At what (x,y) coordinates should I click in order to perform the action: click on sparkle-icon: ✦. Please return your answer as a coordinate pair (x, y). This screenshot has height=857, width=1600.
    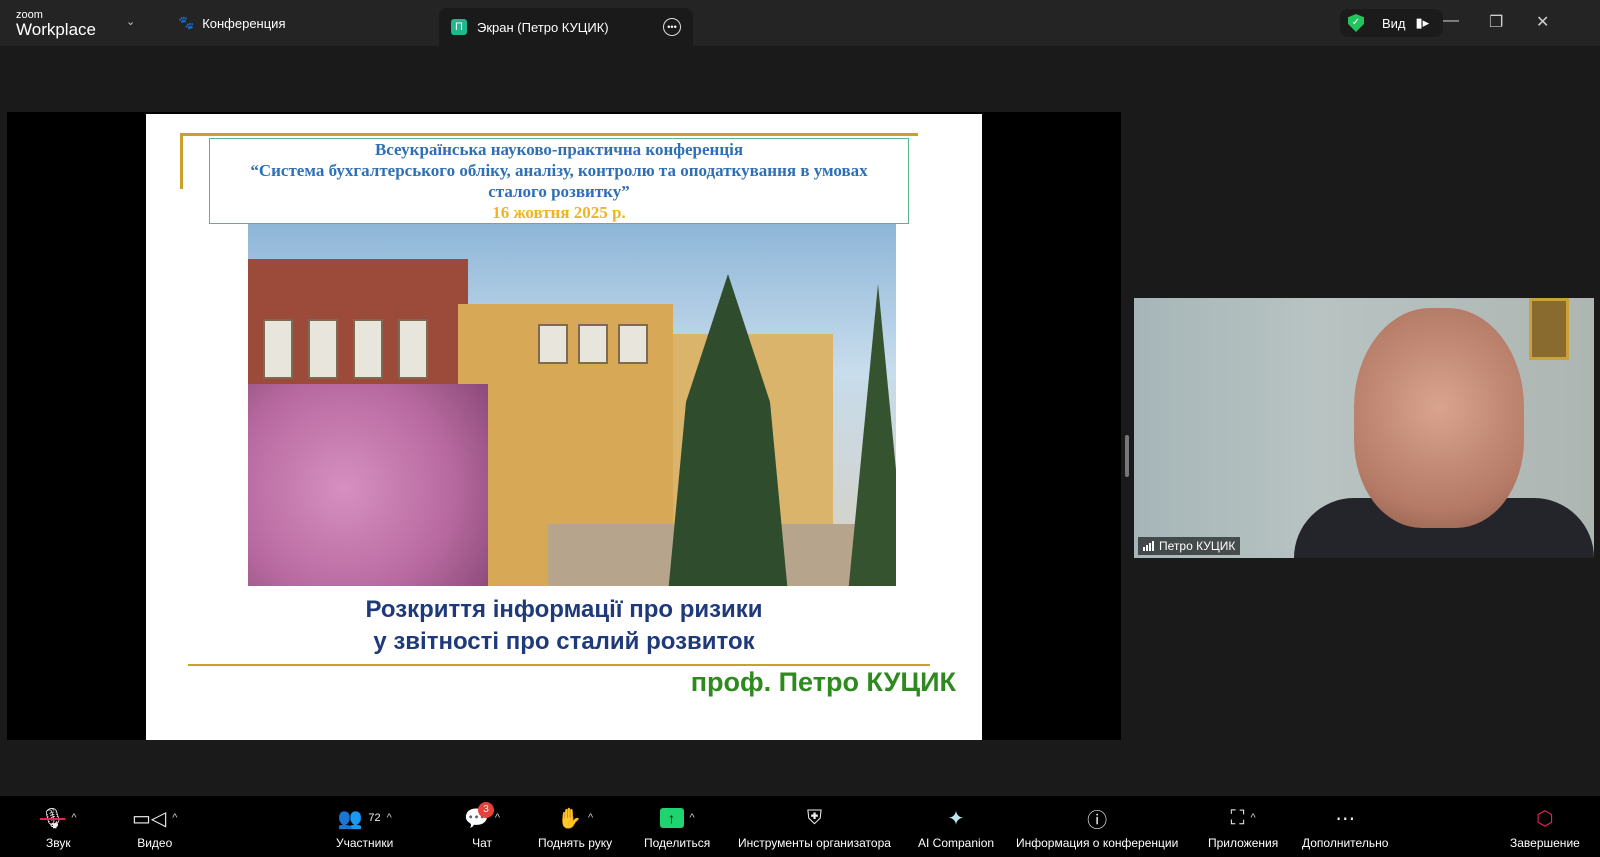
    Looking at the image, I should click on (956, 818).